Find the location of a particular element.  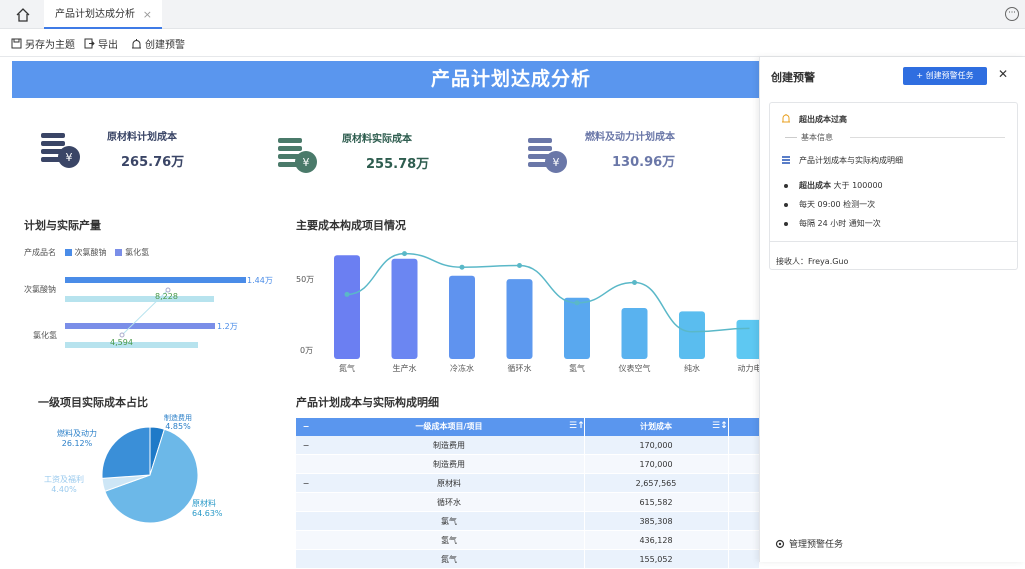

column-header: 一级成本项目/项目 is located at coordinates (449, 427).